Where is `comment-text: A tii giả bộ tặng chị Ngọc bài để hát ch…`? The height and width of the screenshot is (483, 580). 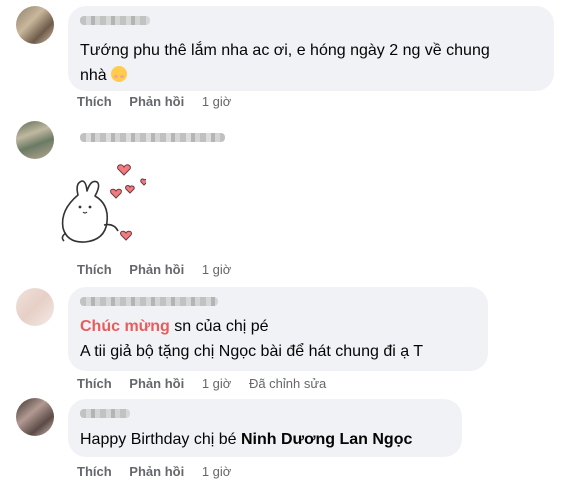
comment-text: A tii giả bộ tặng chị Ngọc bài để hát ch… is located at coordinates (251, 351).